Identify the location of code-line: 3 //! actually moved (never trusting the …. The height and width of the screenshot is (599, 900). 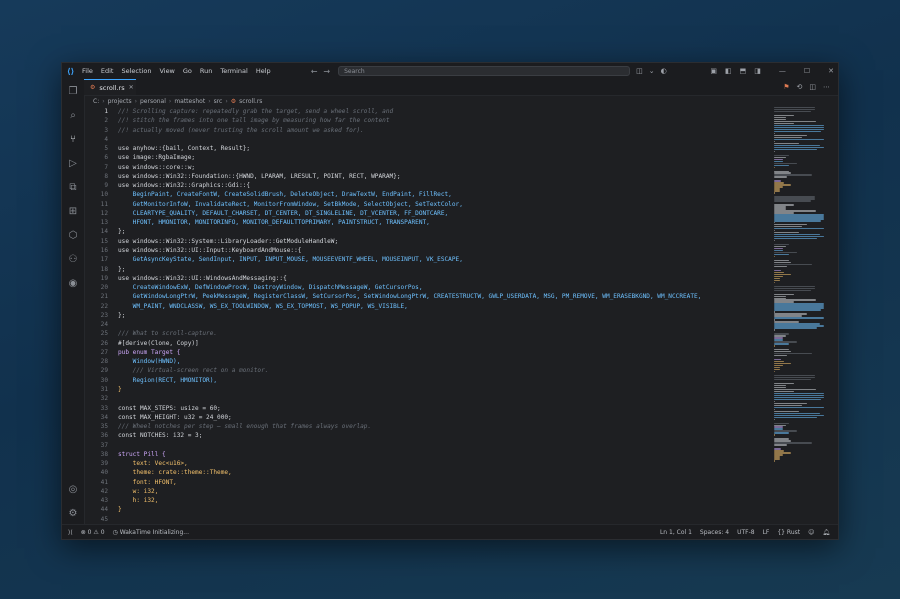
(429, 130).